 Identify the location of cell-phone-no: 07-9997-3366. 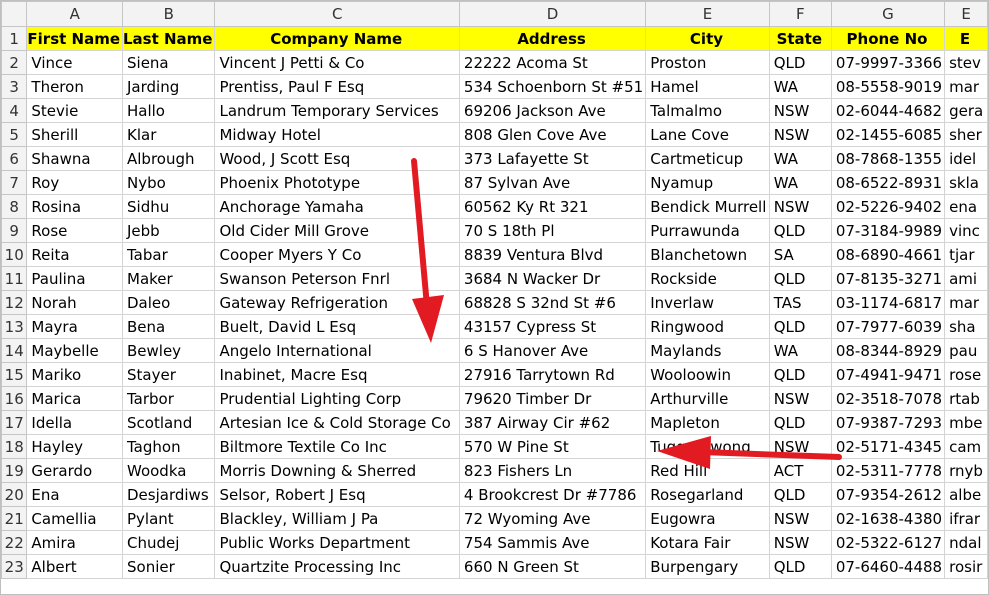
(888, 62).